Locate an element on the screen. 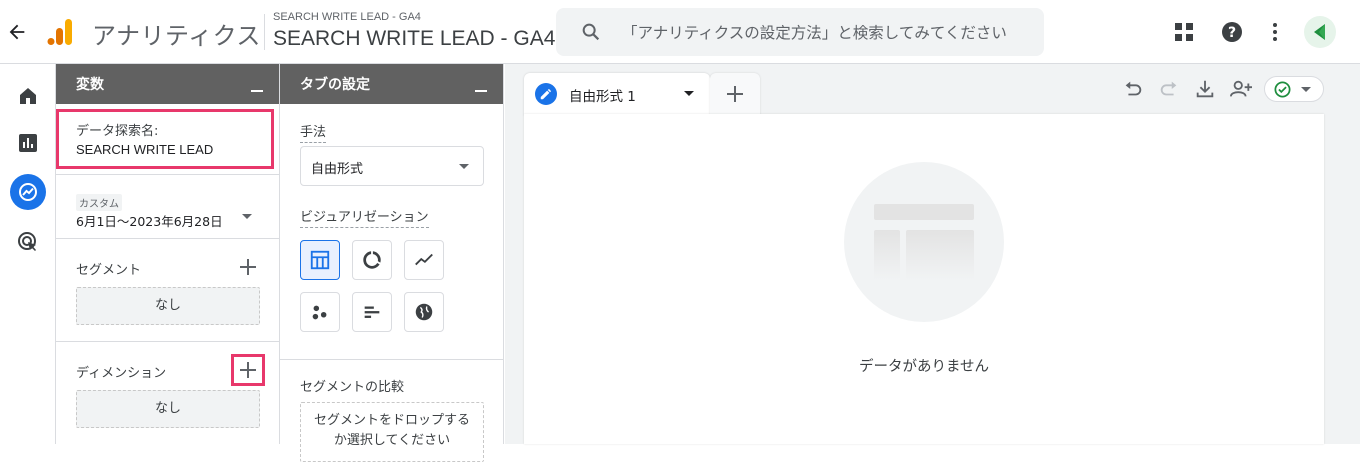 This screenshot has height=462, width=1360. viz-bar-button is located at coordinates (372, 312).